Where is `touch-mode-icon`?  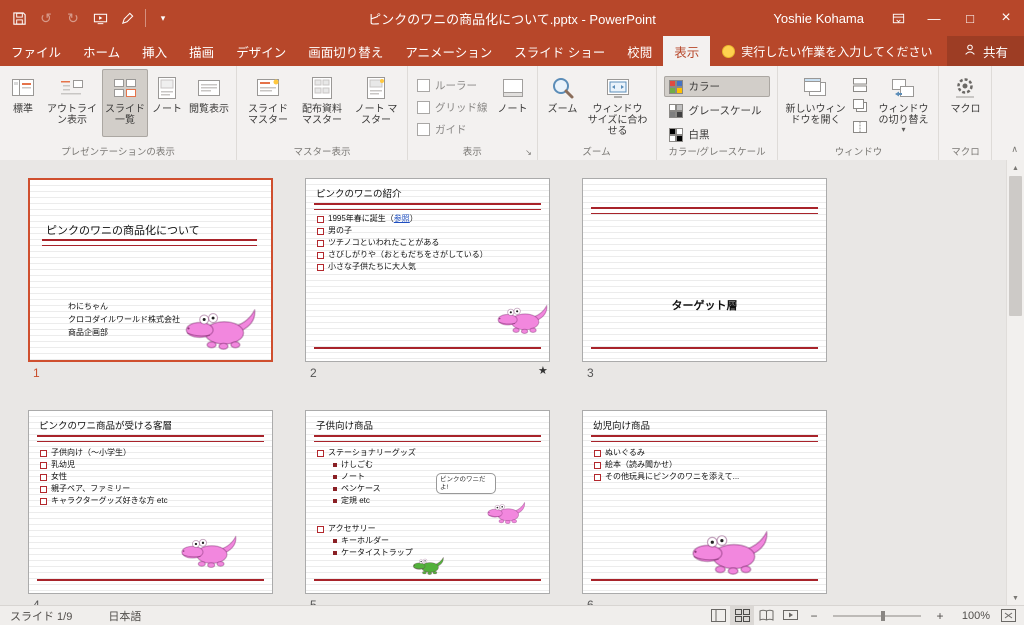 touch-mode-icon is located at coordinates (127, 18).